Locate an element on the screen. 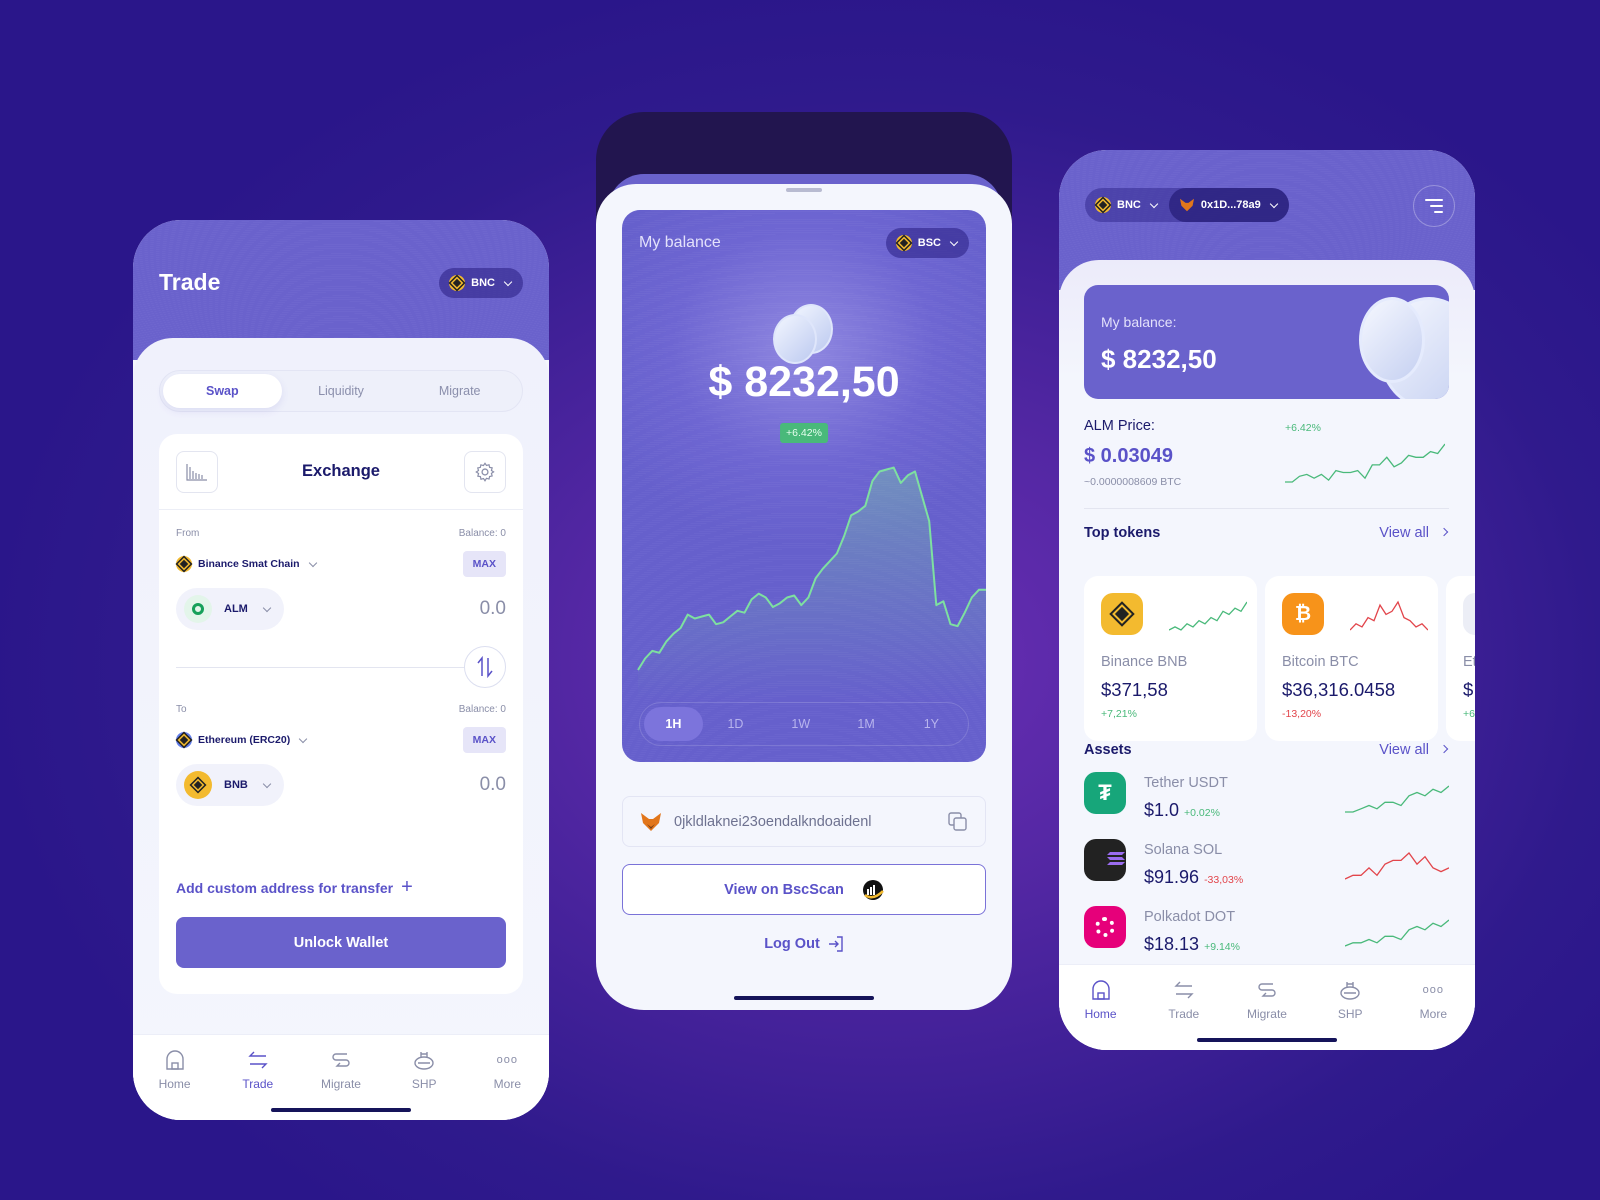  plus-icon: + is located at coordinates (407, 887).